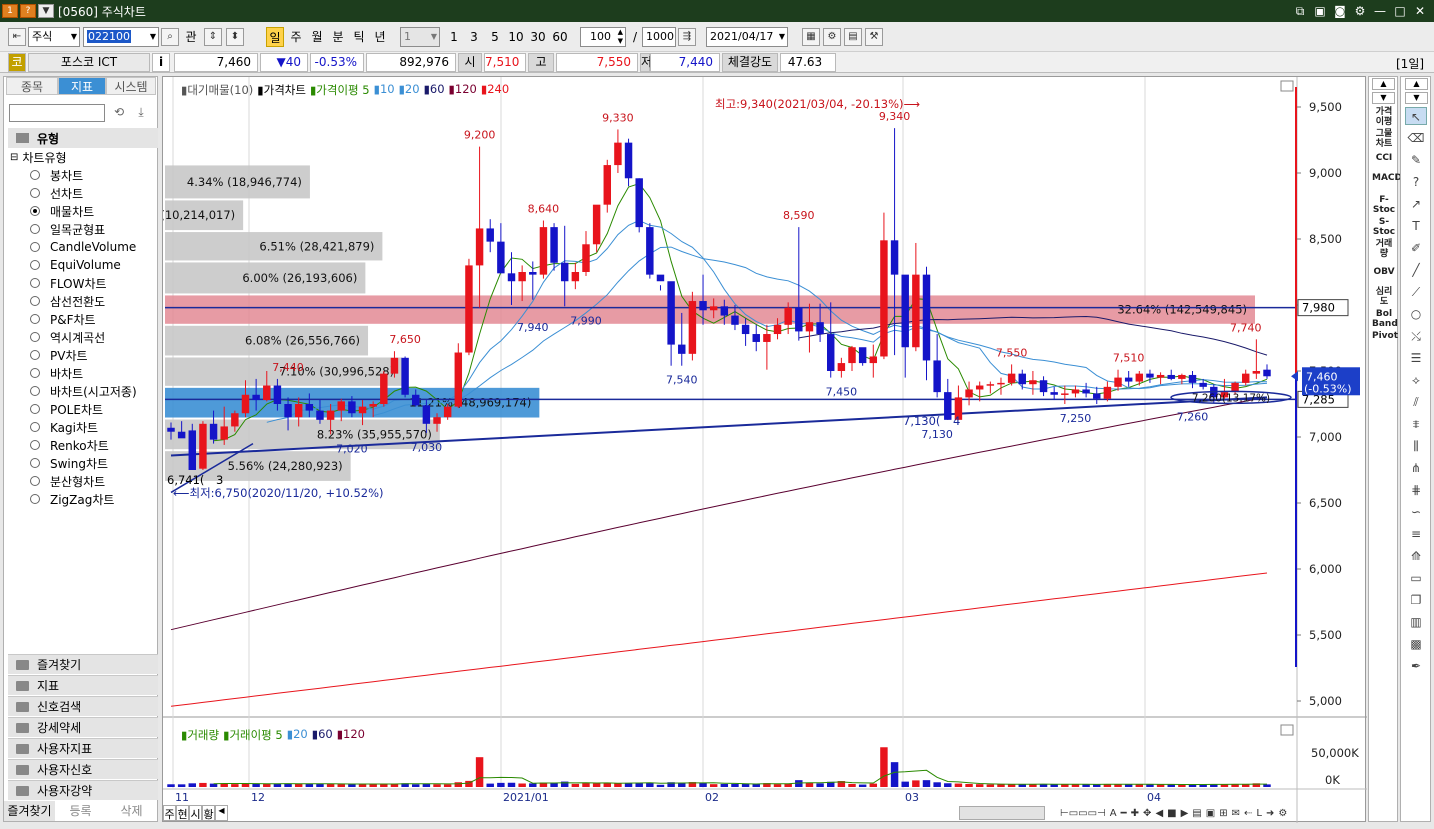  Describe the element at coordinates (170, 37) in the screenshot. I see `search-icon: ⌕` at that location.